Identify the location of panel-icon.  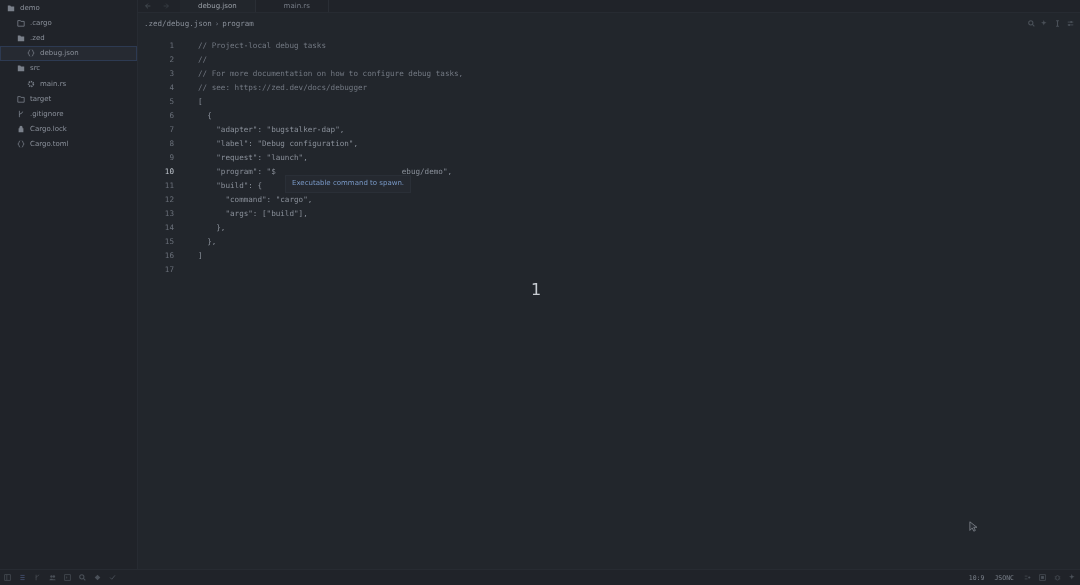
(1042, 577).